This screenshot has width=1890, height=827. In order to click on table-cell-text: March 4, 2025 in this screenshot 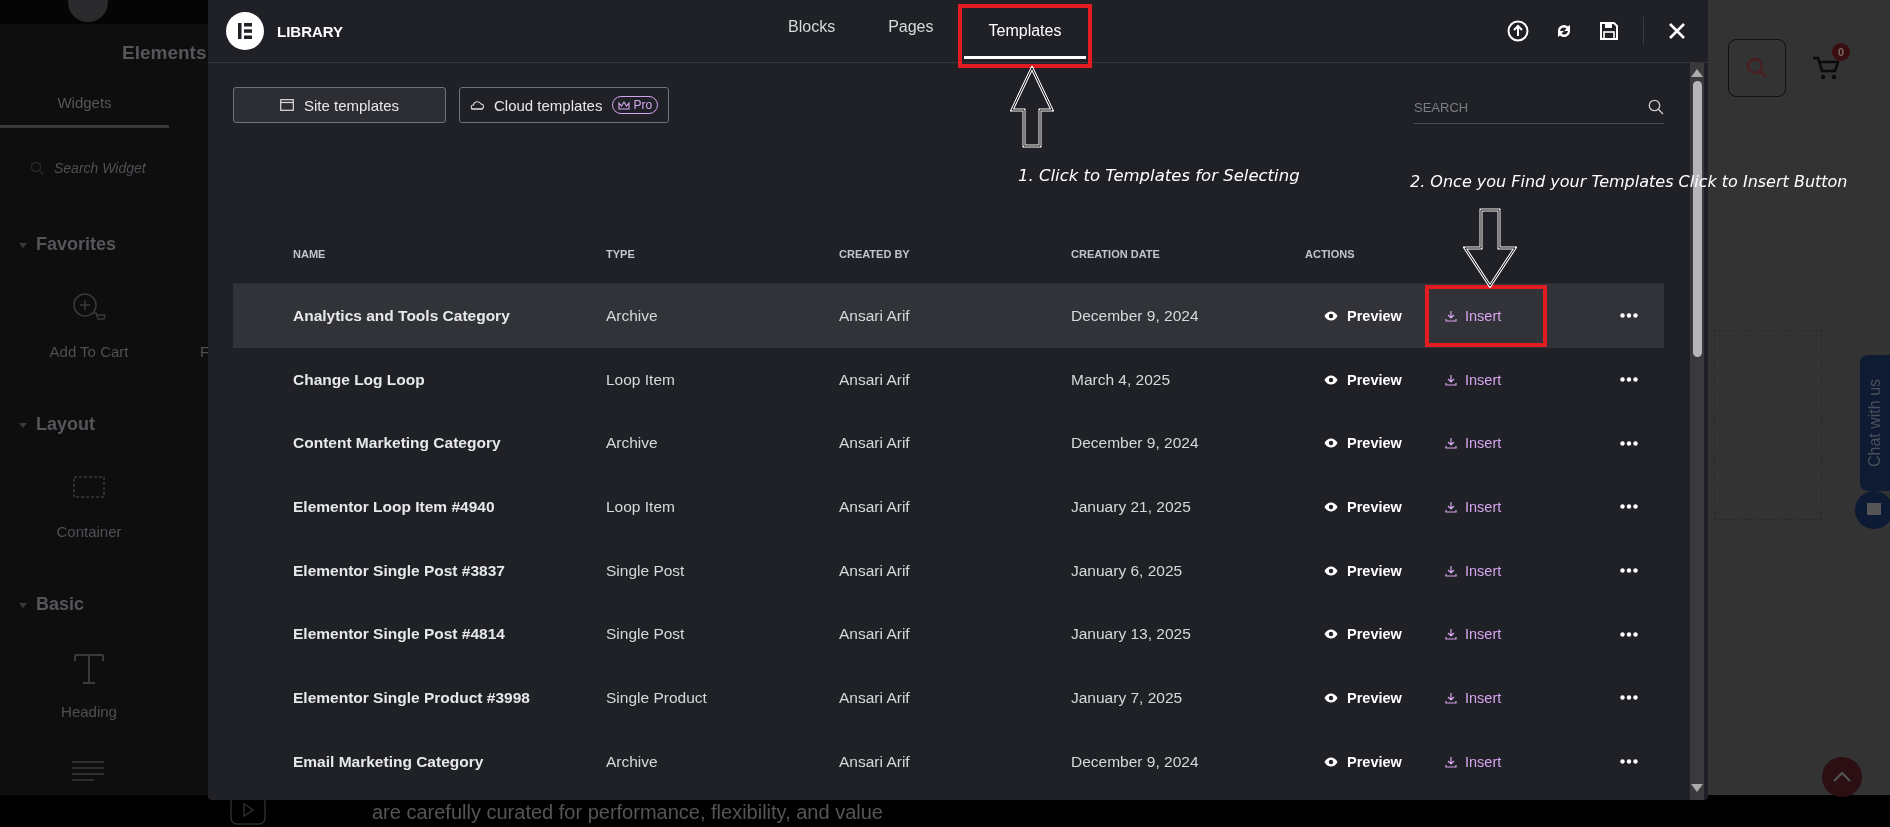, I will do `click(1121, 379)`.